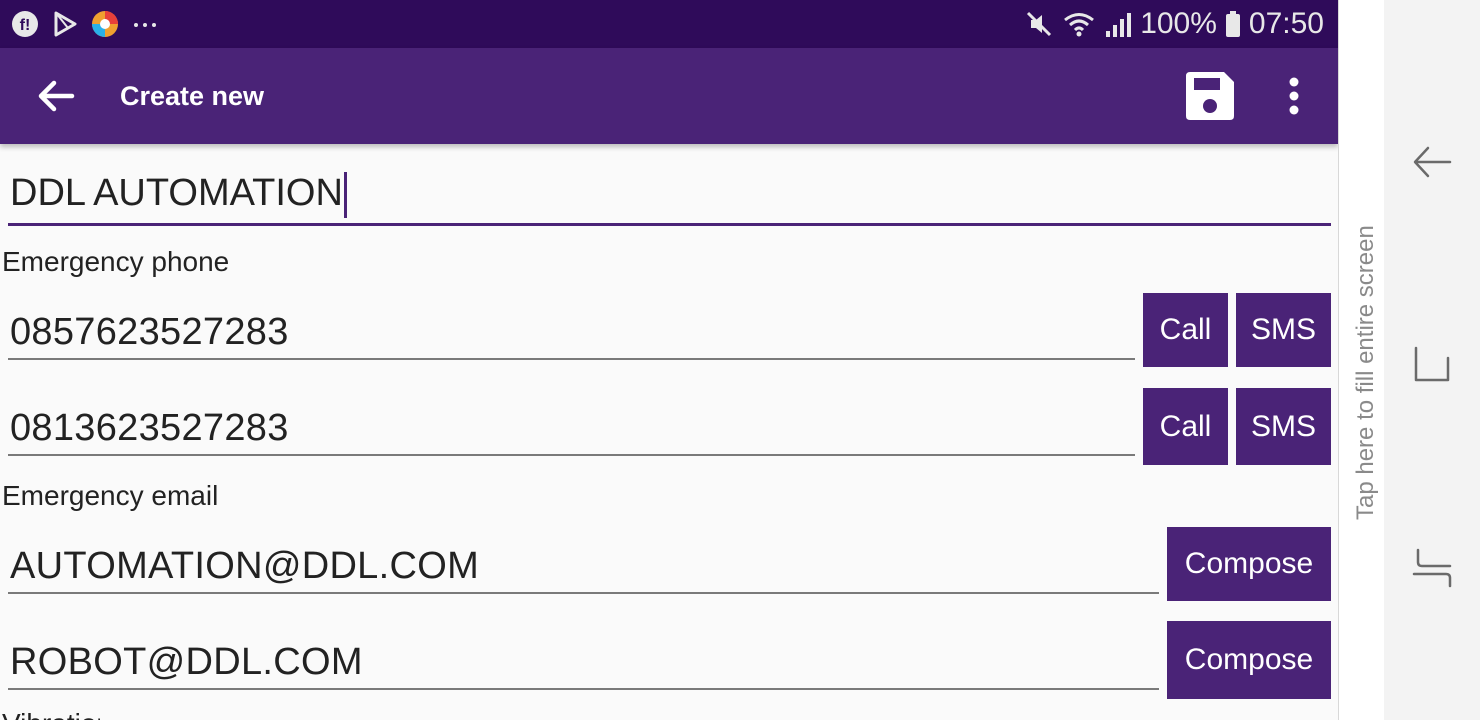  Describe the element at coordinates (669, 96) in the screenshot. I see `app-bar: Create new` at that location.